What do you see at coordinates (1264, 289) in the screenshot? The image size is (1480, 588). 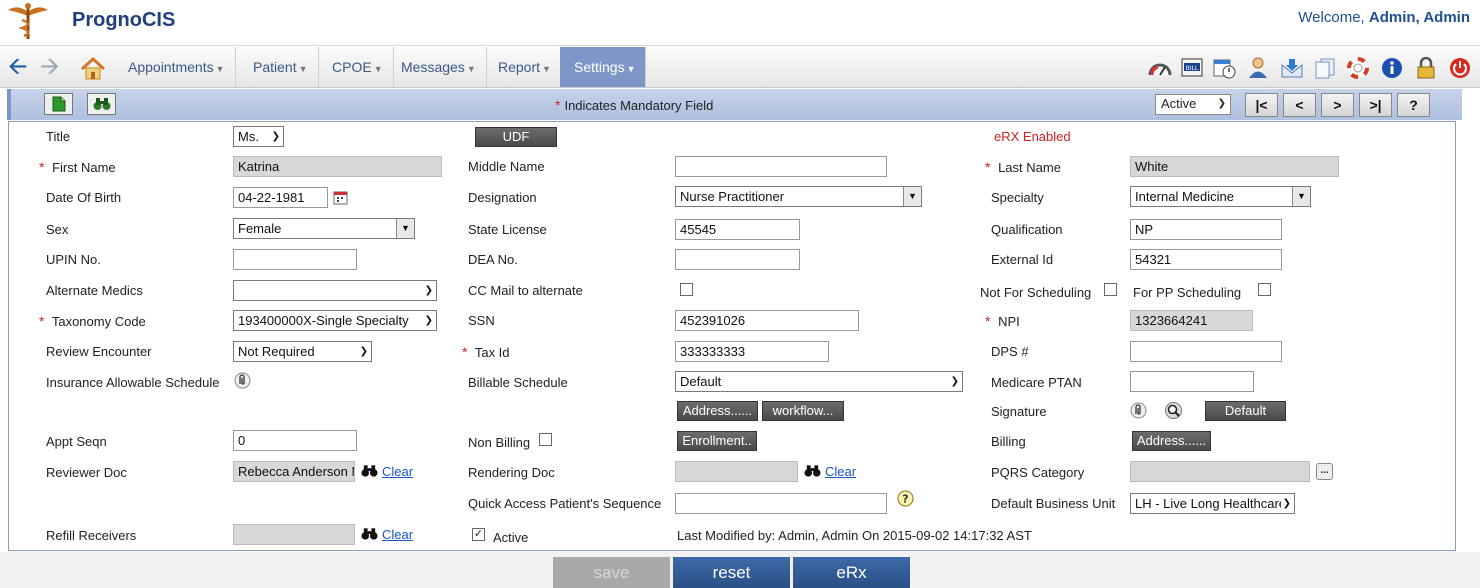 I see `for-pp-scheduling-checkbox` at bounding box center [1264, 289].